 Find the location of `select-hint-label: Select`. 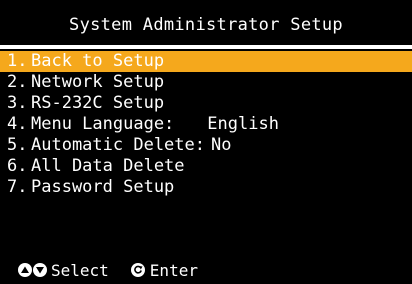

select-hint-label: Select is located at coordinates (80, 270).